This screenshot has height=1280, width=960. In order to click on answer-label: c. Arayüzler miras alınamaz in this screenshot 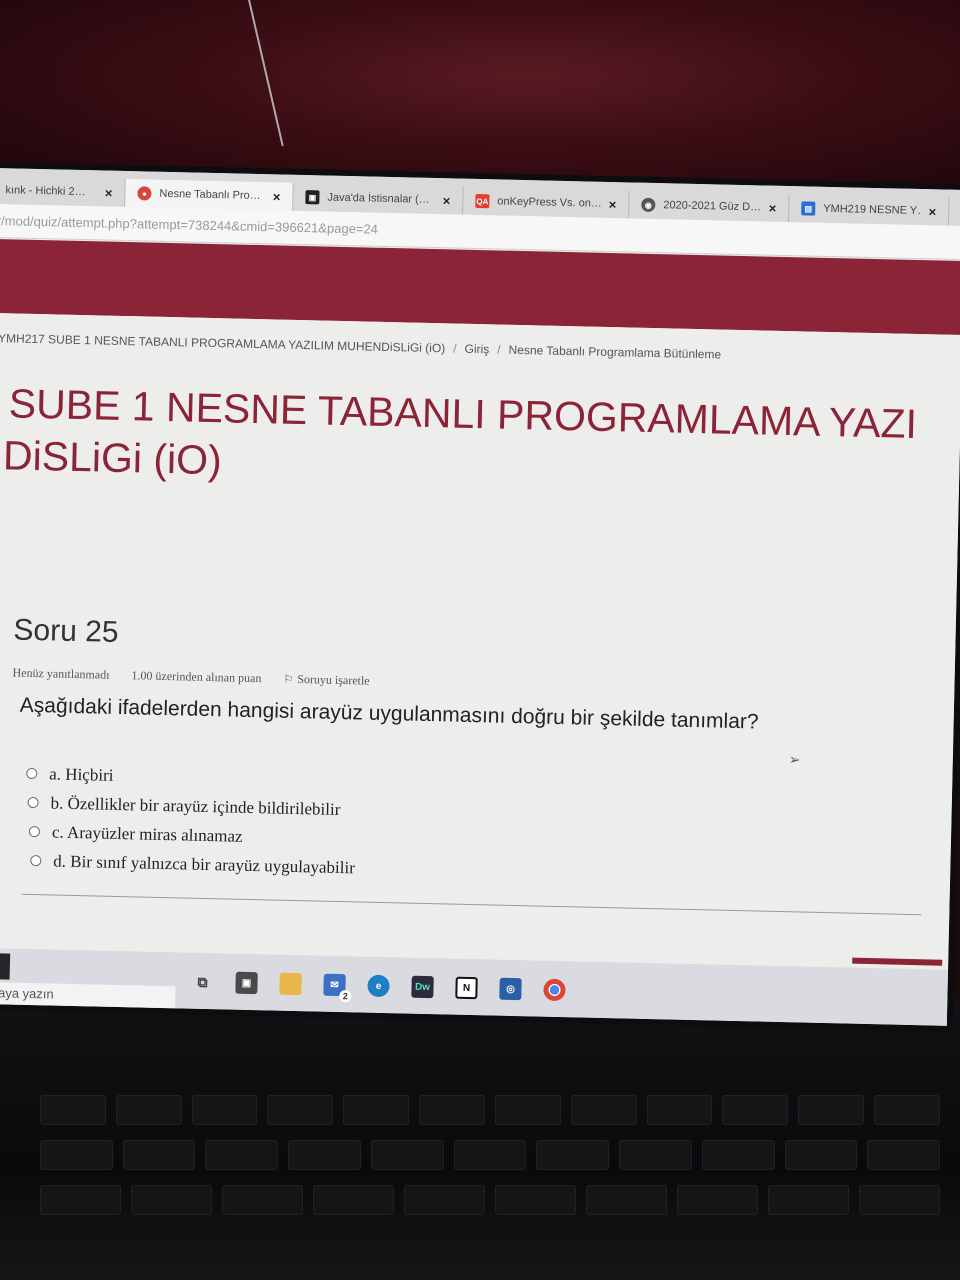, I will do `click(147, 833)`.